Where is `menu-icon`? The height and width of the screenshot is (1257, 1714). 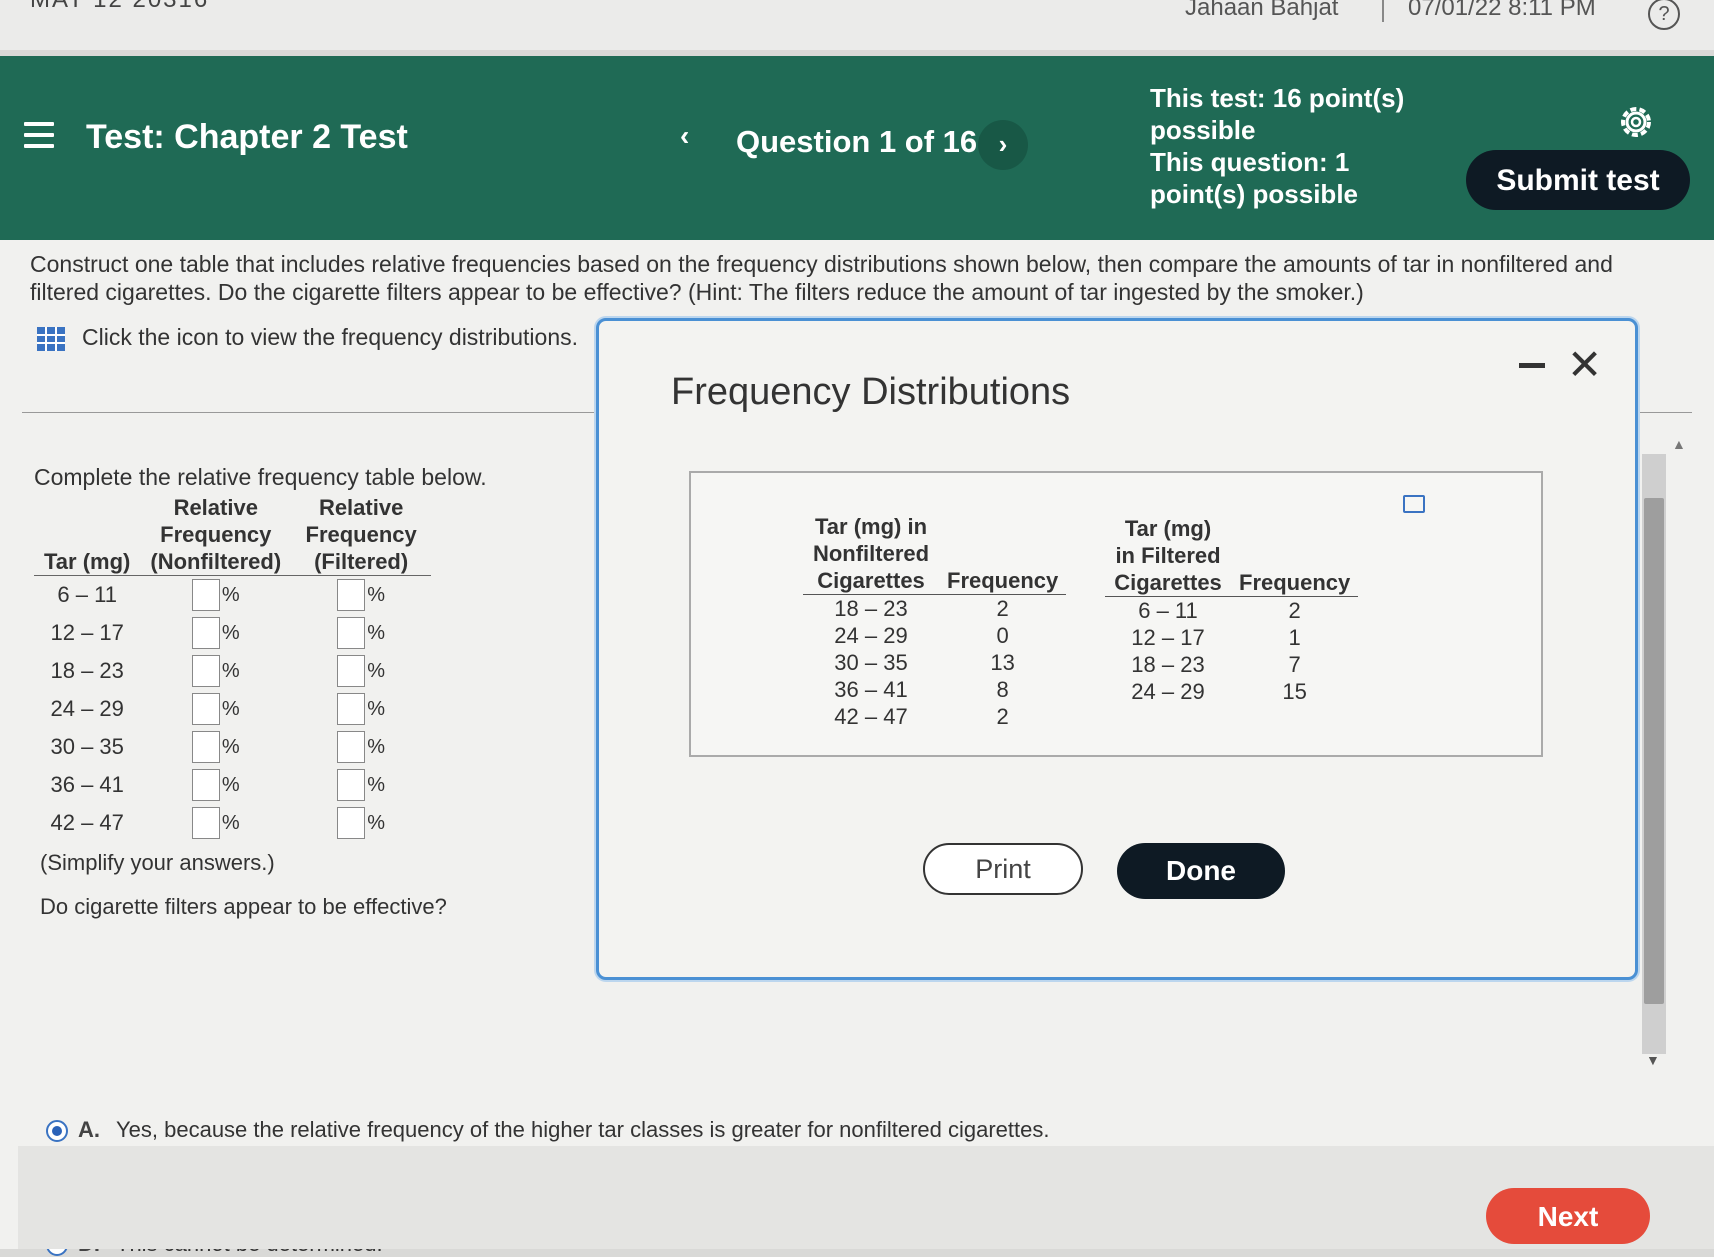 menu-icon is located at coordinates (39, 137).